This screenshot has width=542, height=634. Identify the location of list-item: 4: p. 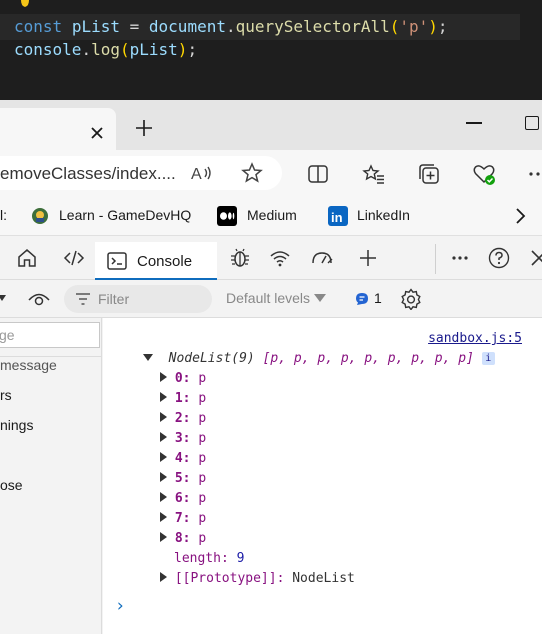
(183, 459).